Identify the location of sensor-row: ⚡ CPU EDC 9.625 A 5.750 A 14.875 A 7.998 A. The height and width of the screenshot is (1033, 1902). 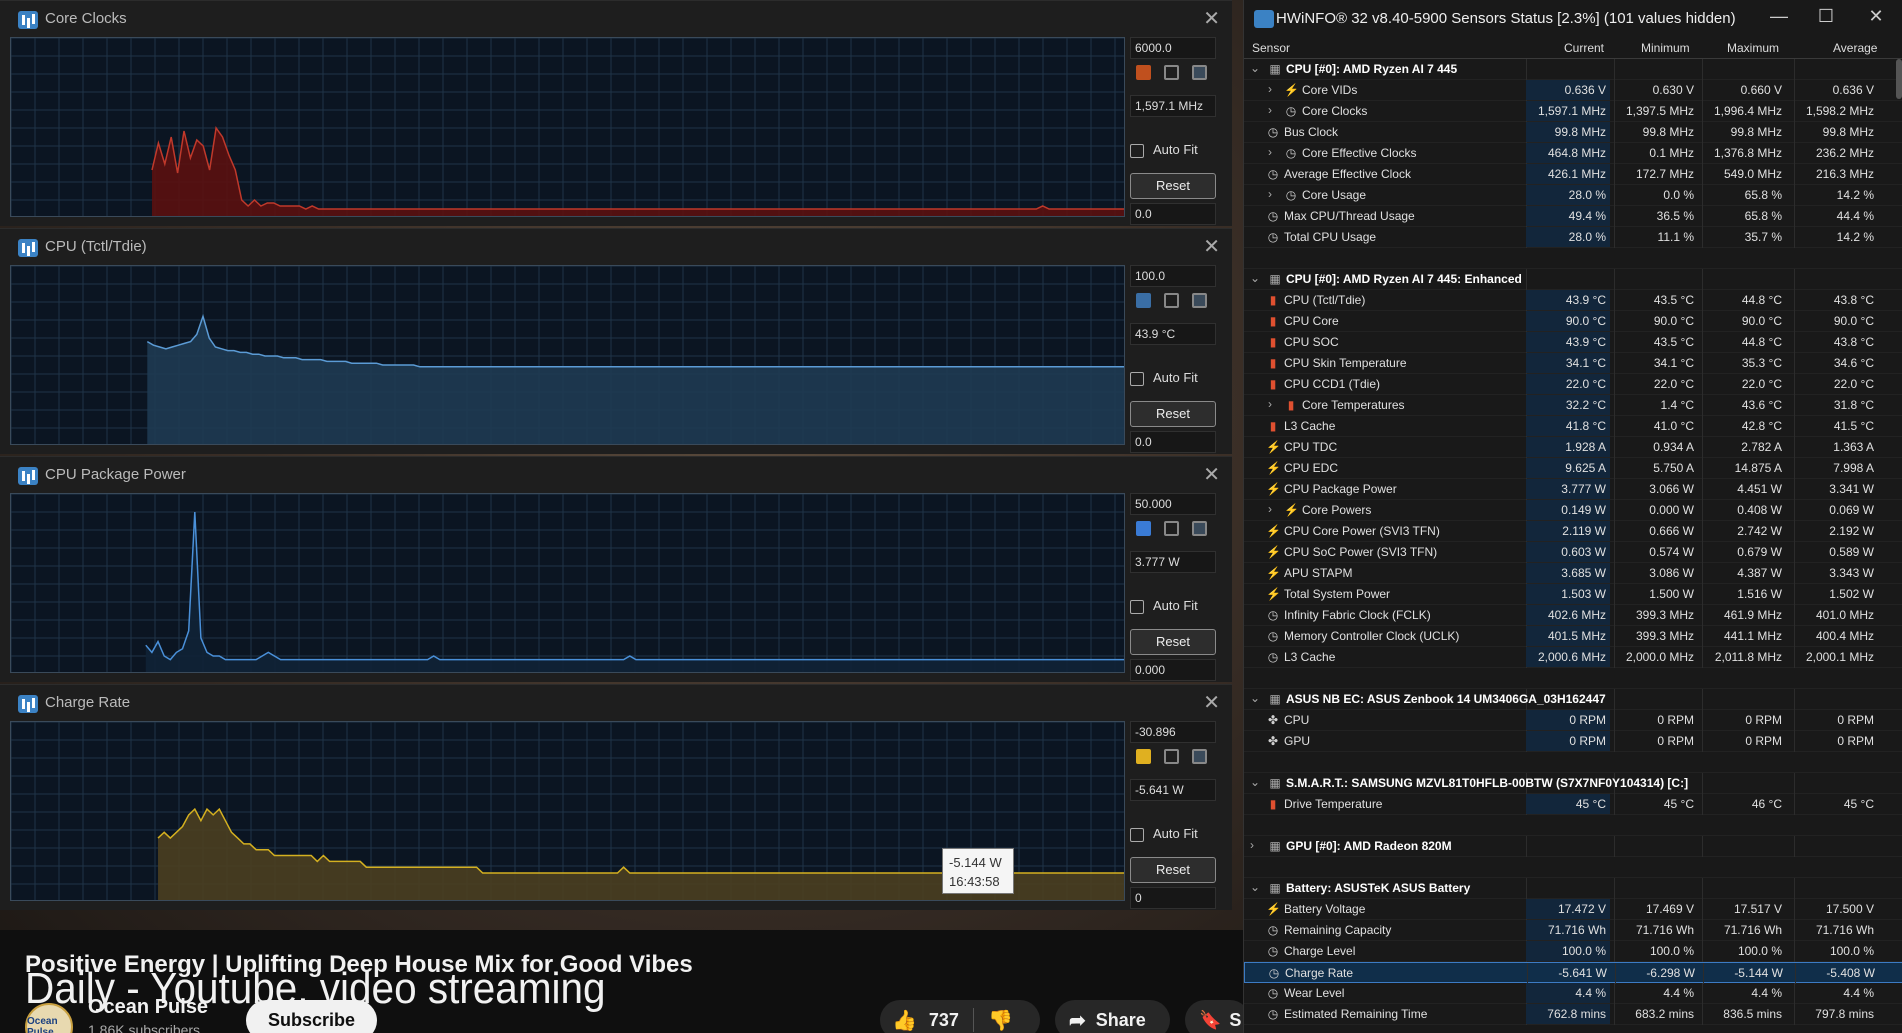
(1573, 468).